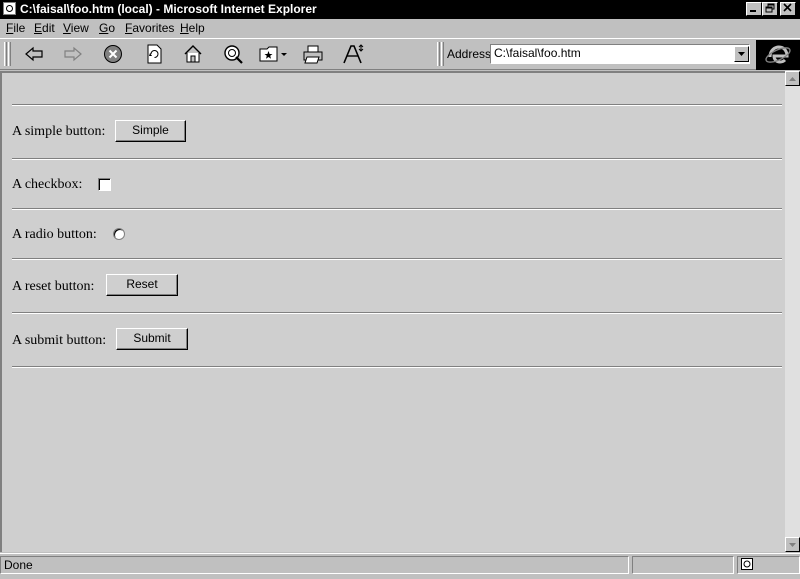 Image resolution: width=800 pixels, height=579 pixels. I want to click on simple-button: Simple, so click(150, 131).